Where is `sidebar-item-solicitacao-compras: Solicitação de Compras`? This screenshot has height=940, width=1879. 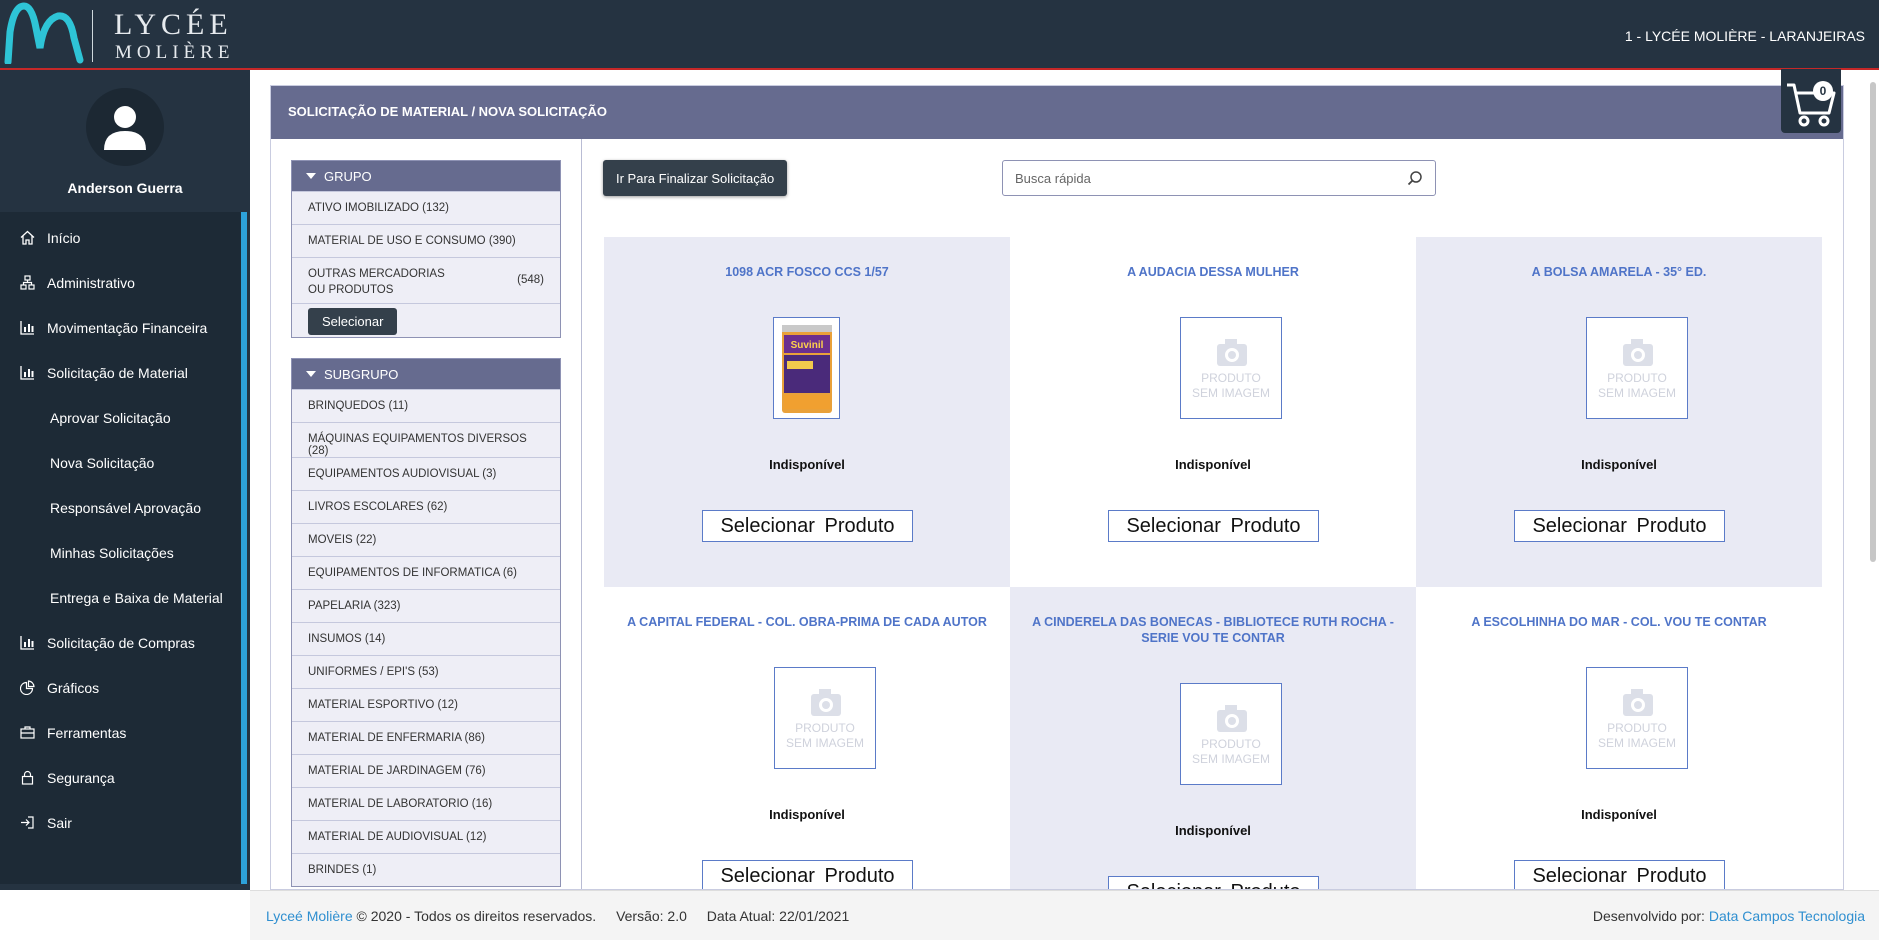
sidebar-item-solicitacao-compras: Solicitação de Compras is located at coordinates (120, 642).